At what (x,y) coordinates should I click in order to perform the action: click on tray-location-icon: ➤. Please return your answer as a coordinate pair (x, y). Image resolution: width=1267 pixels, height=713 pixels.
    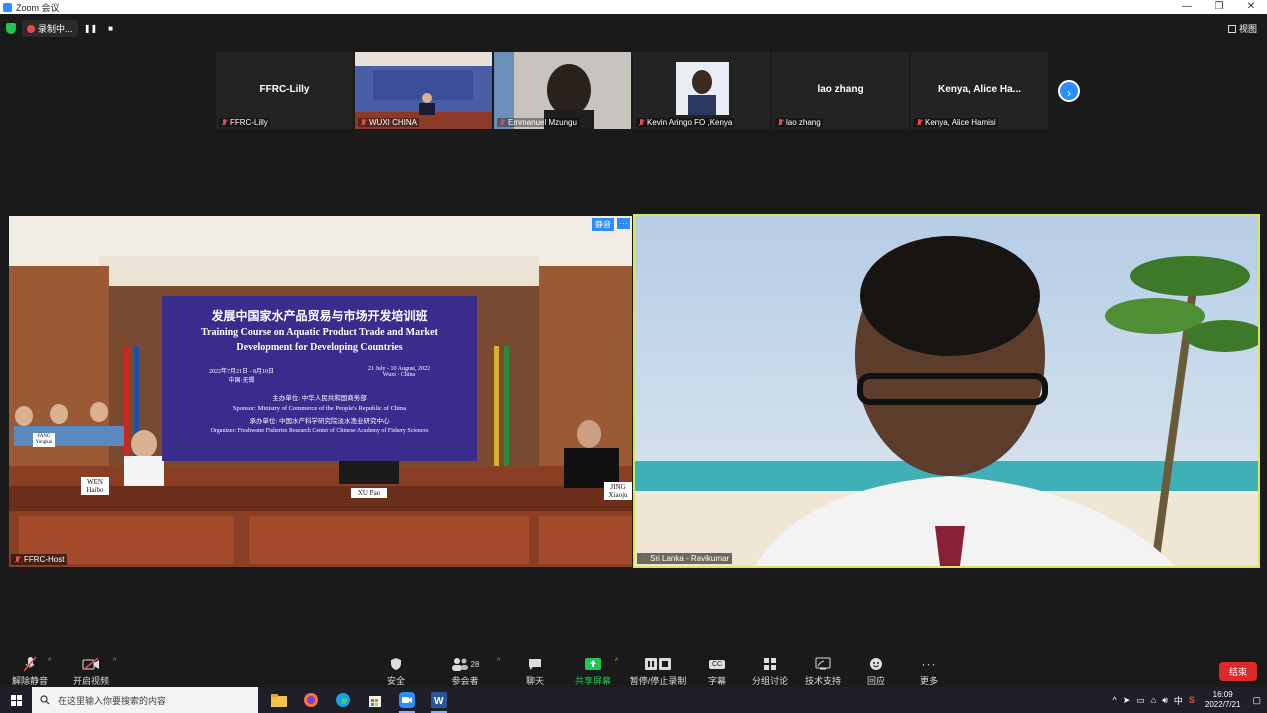
    Looking at the image, I should click on (1127, 700).